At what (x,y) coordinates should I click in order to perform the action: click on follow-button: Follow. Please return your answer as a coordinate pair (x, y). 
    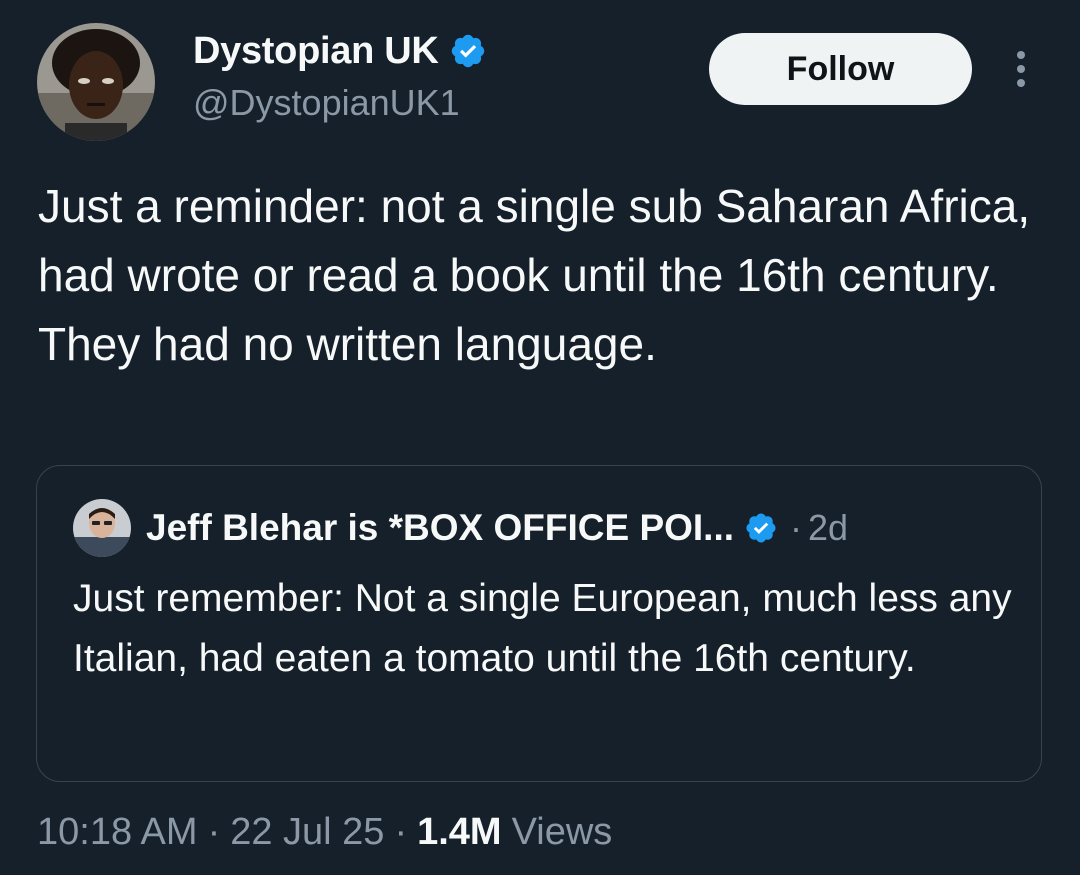
    Looking at the image, I should click on (840, 69).